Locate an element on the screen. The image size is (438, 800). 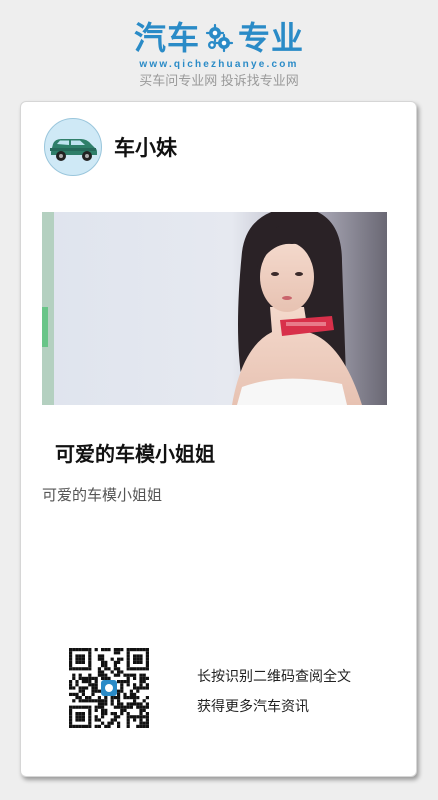
qr-code-icon is located at coordinates (109, 688).